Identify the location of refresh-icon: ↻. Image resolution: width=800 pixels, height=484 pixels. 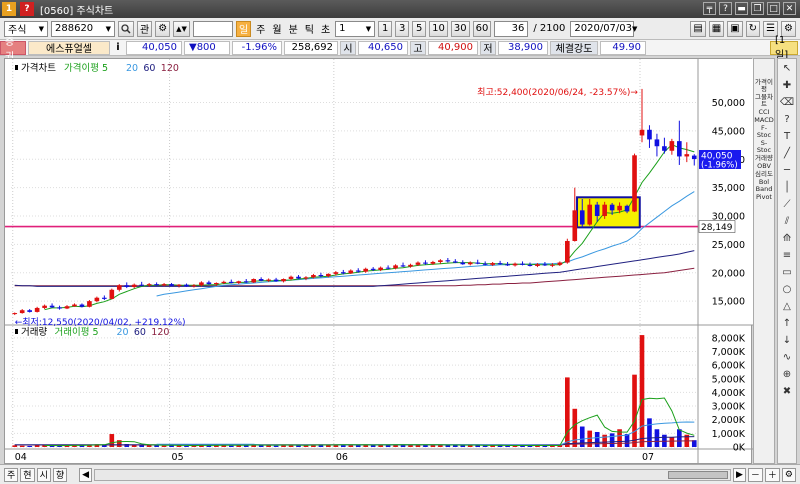
(753, 28).